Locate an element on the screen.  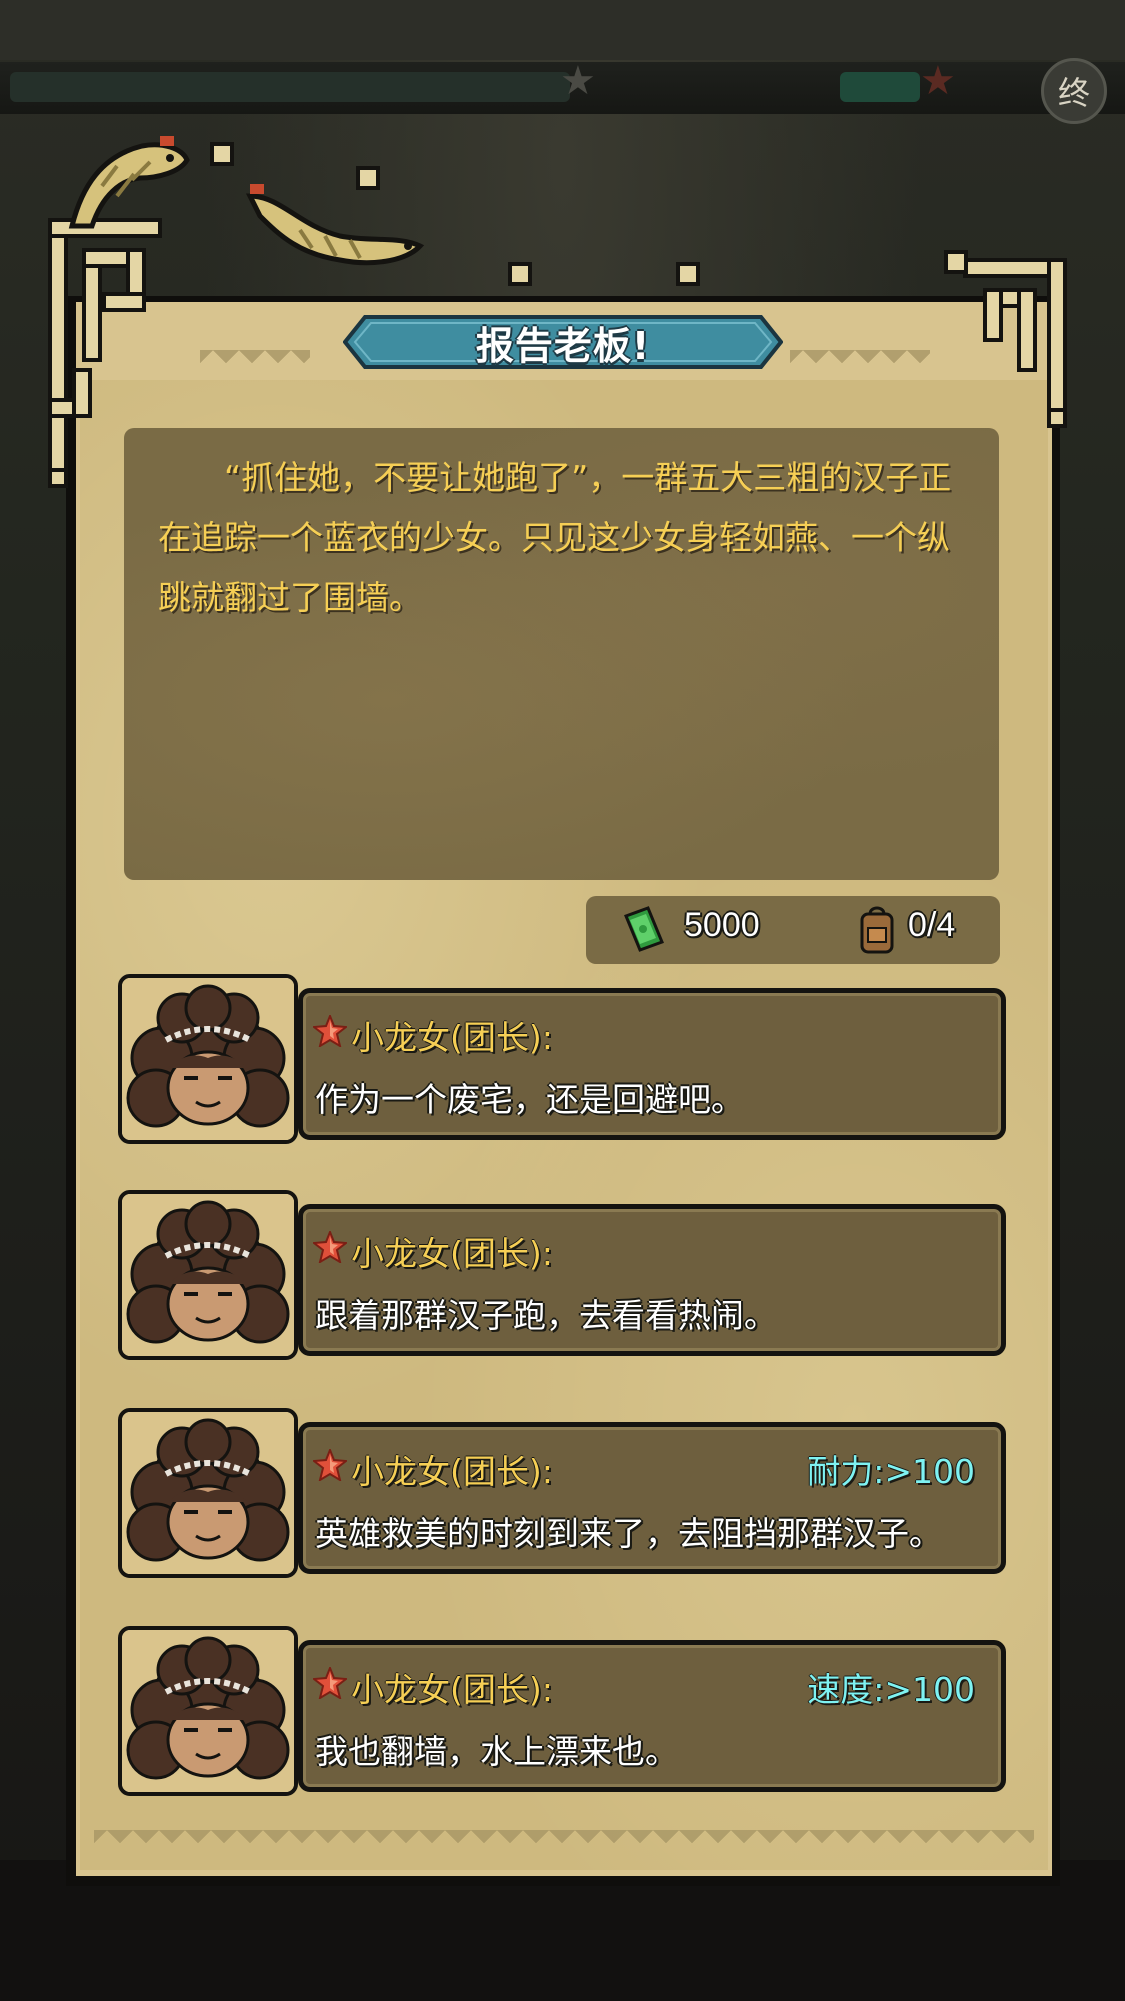
money-value: 5000 is located at coordinates (722, 925).